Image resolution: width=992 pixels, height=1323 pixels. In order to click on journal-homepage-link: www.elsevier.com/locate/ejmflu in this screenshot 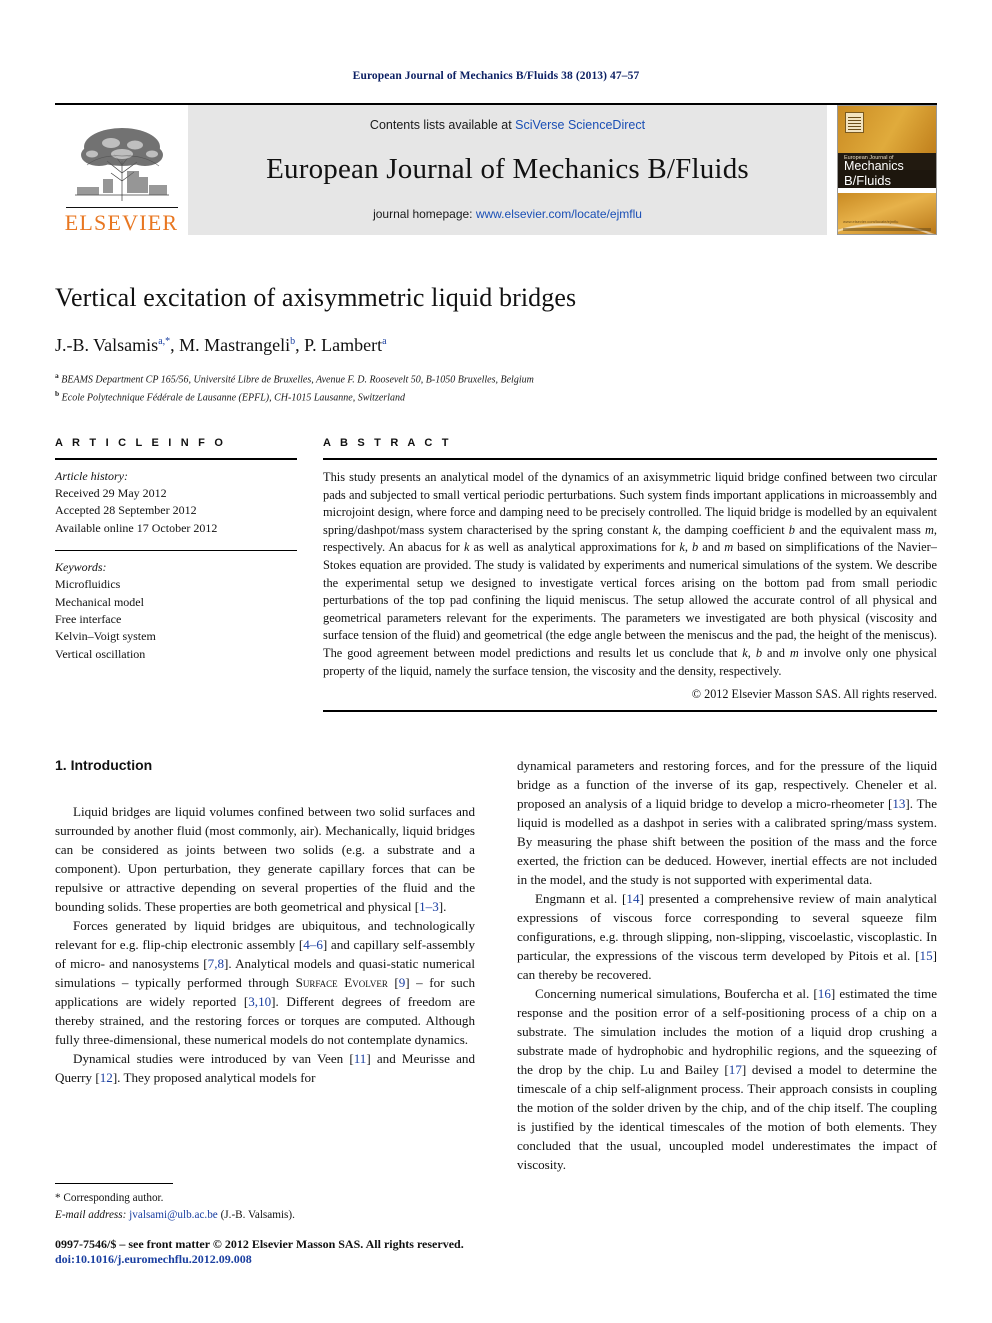, I will do `click(559, 214)`.